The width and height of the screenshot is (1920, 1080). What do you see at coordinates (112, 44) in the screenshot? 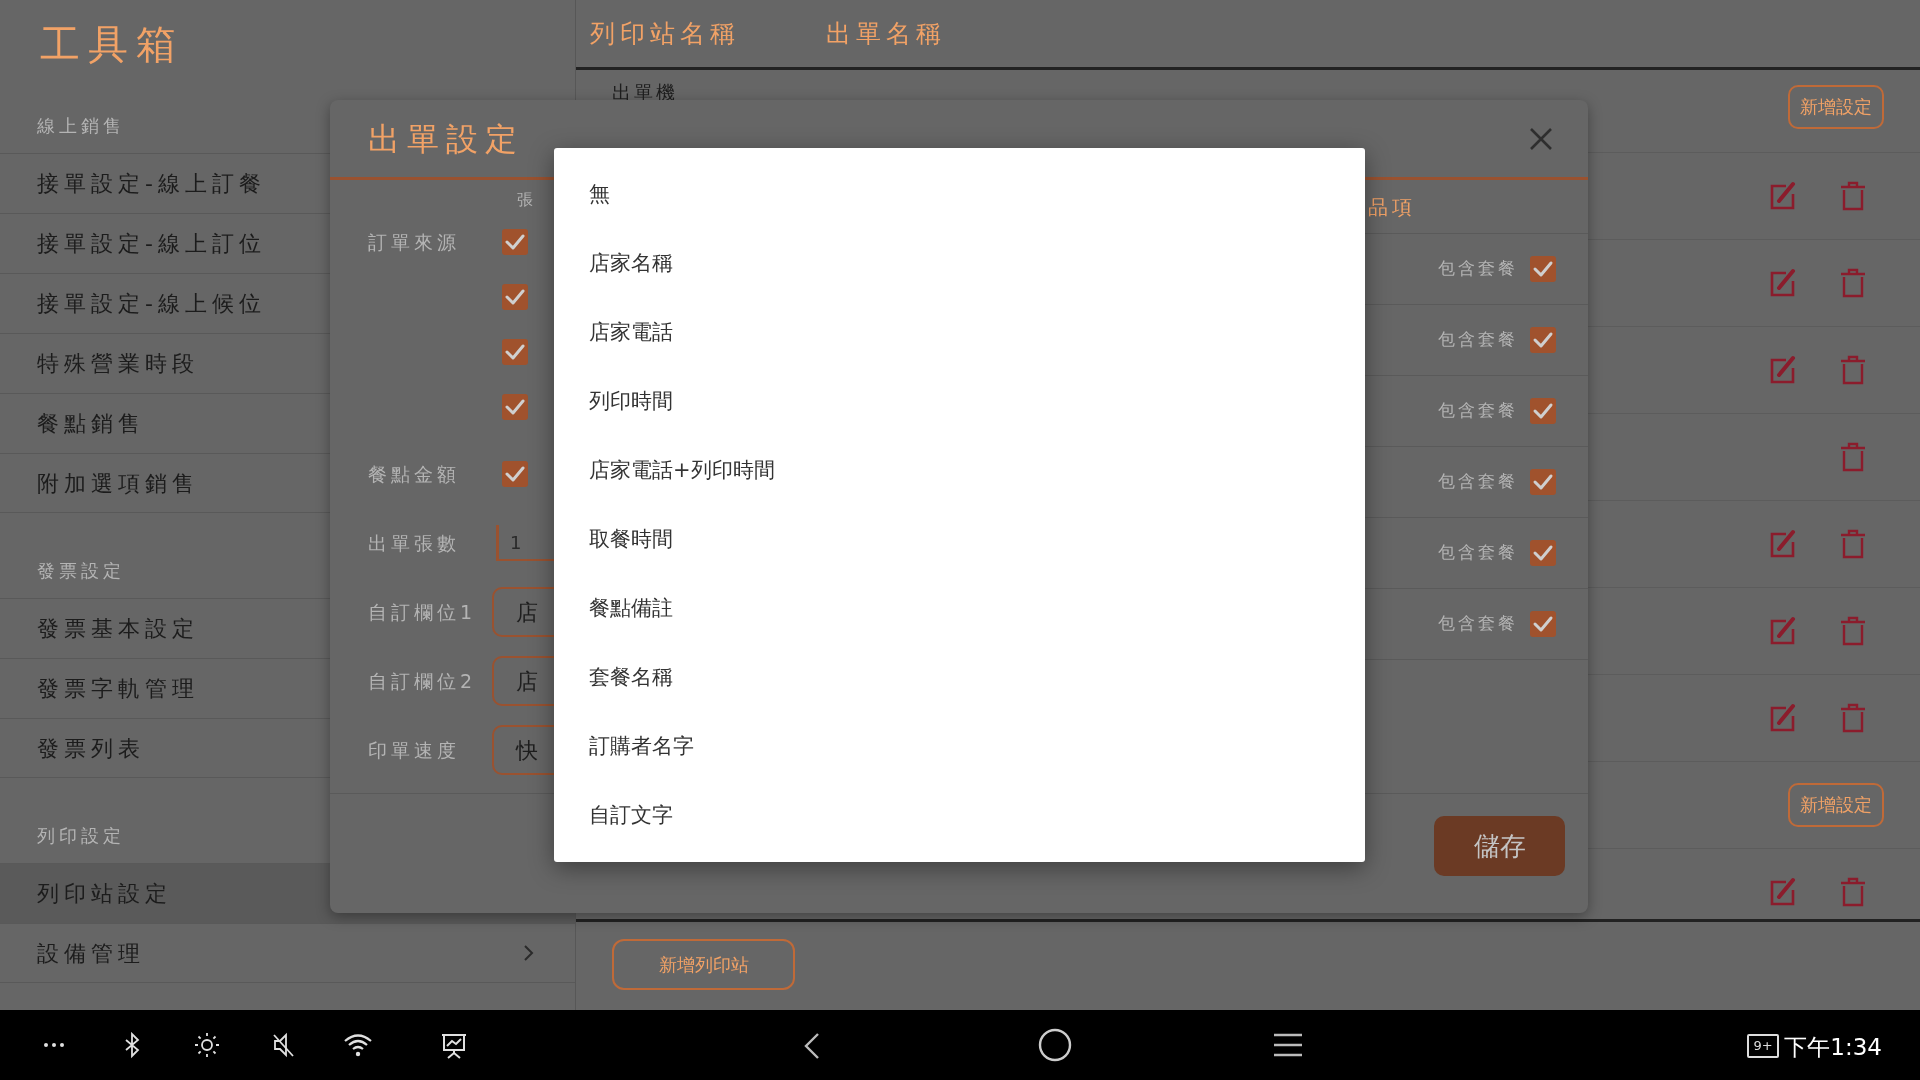
I see `app-title: 工具箱` at bounding box center [112, 44].